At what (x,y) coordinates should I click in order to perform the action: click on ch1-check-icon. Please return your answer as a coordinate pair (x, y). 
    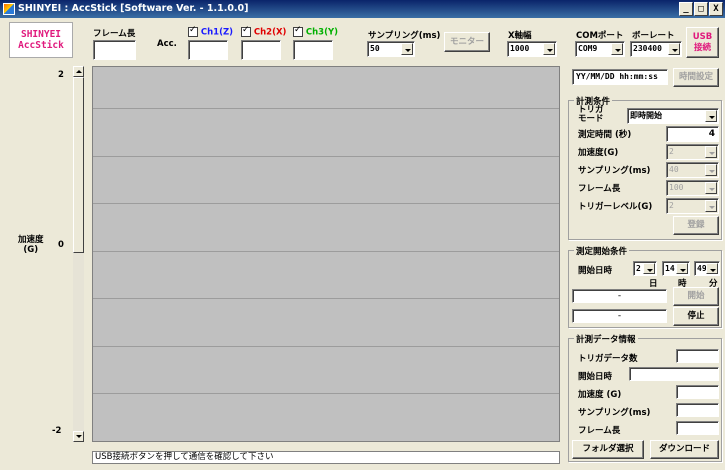
    Looking at the image, I should click on (193, 31).